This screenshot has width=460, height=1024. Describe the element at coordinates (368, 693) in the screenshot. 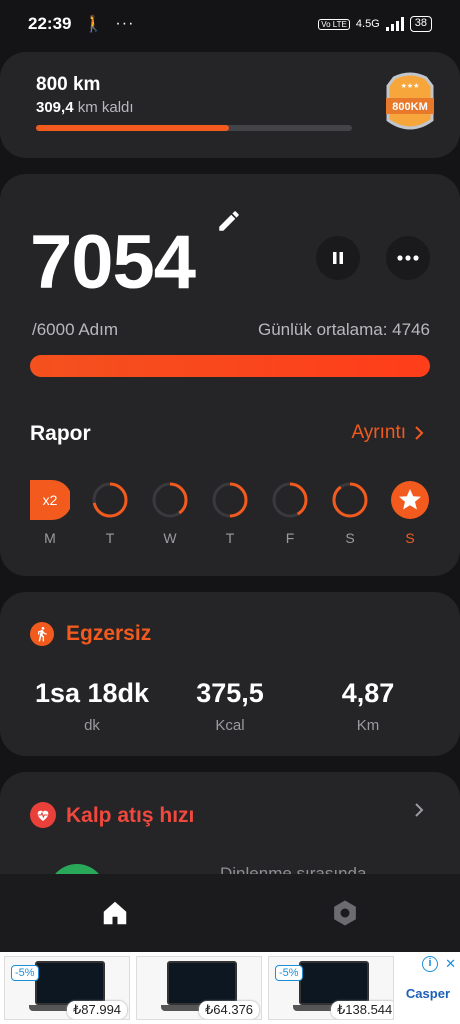

I see `metric-value: 4,87` at that location.